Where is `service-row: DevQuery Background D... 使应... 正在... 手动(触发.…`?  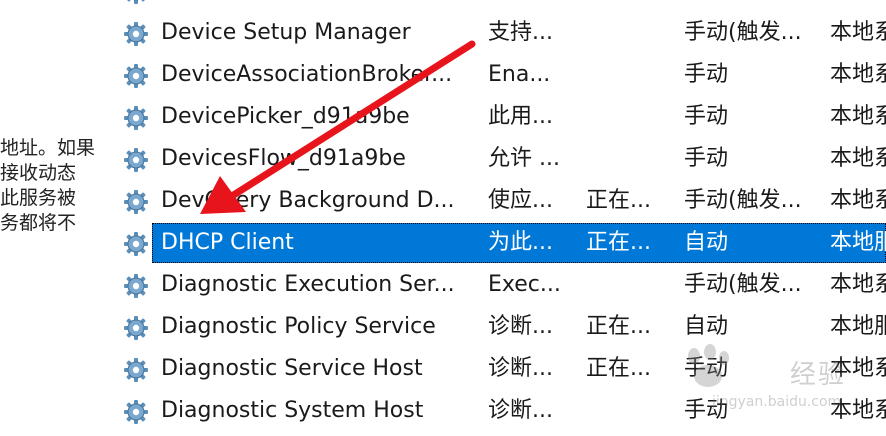 service-row: DevQuery Background D... 使应... 正在... 手动(触发.… is located at coordinates (443, 201).